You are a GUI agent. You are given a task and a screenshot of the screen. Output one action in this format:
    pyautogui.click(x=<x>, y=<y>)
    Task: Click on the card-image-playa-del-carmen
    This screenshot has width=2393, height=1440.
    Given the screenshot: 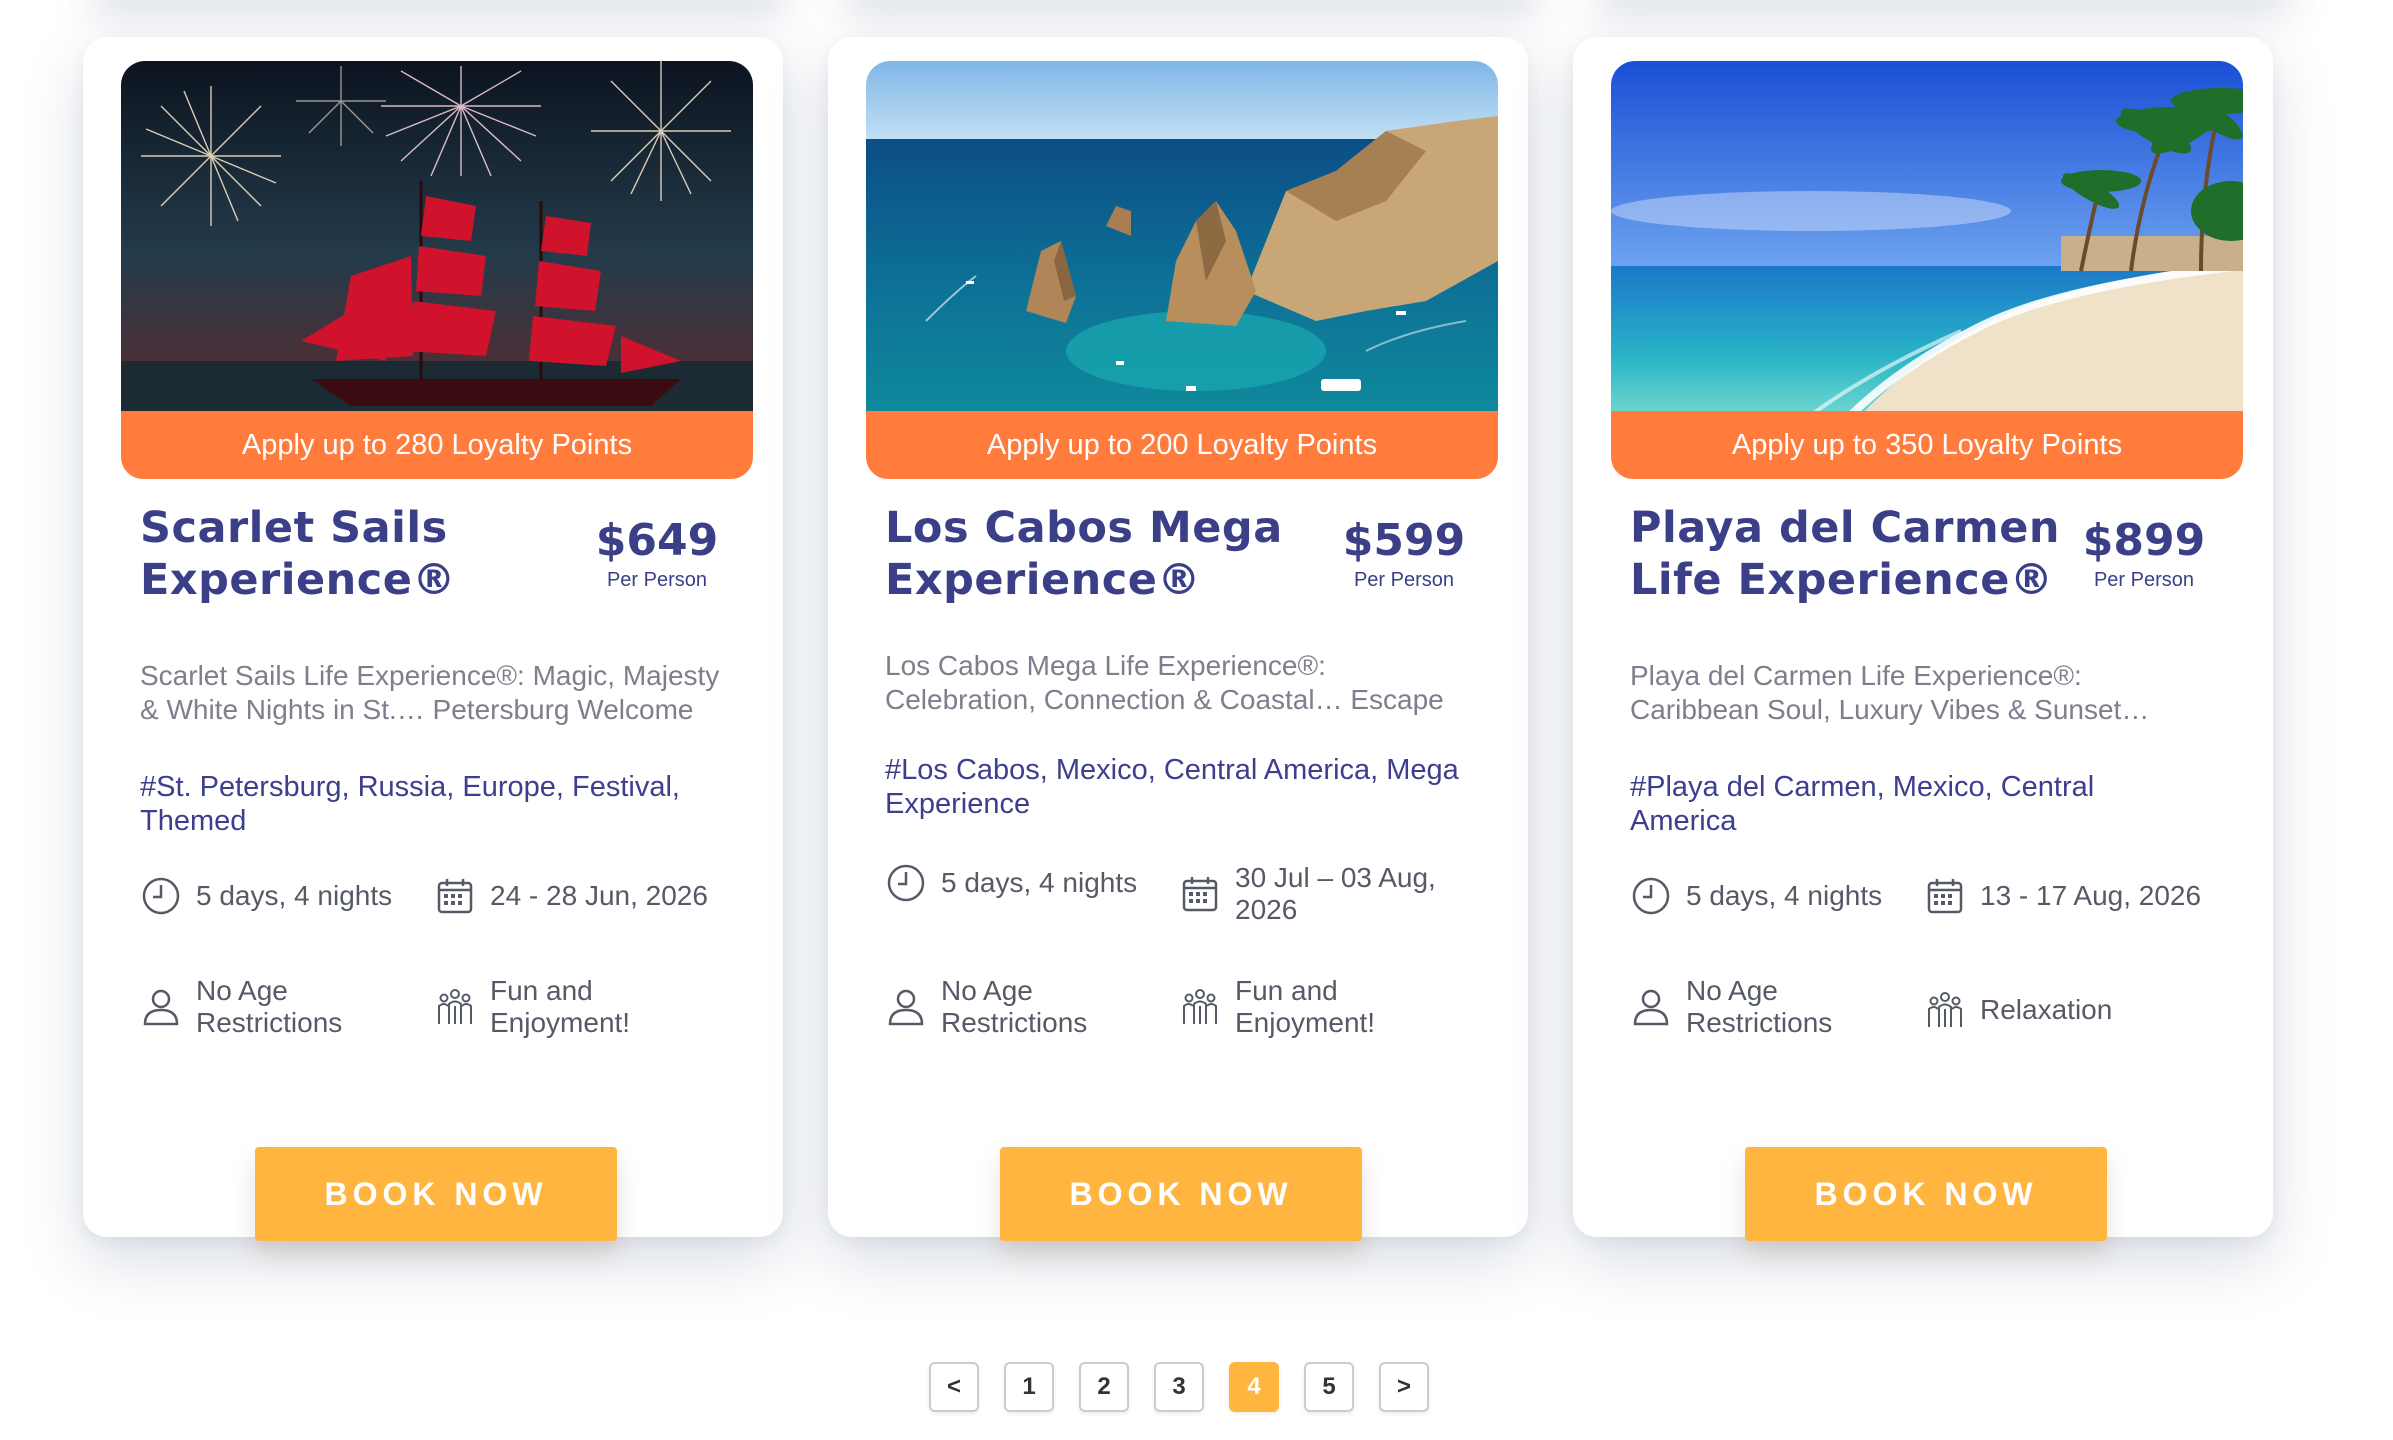 What is the action you would take?
    pyautogui.click(x=1927, y=238)
    